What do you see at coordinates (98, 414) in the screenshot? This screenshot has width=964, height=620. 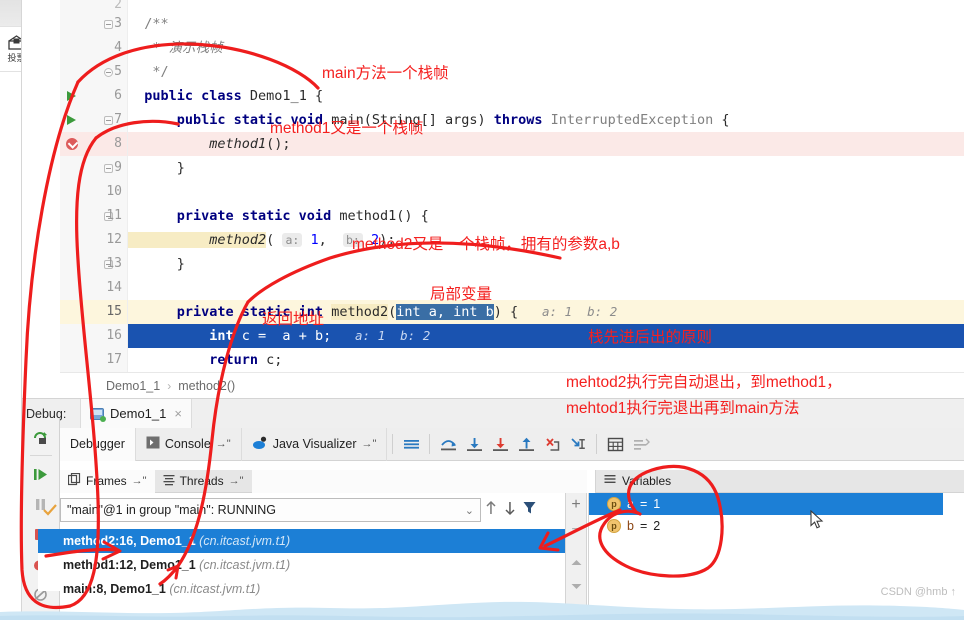 I see `run-configuration-icon` at bounding box center [98, 414].